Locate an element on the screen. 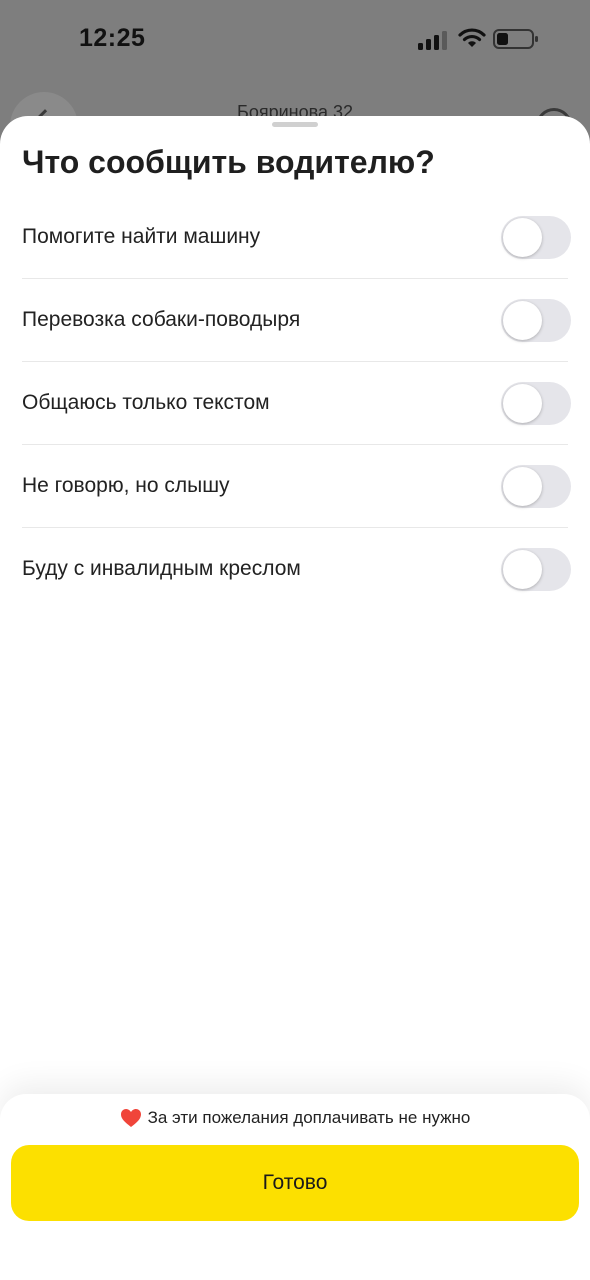  guide-dog-toggle is located at coordinates (536, 320).